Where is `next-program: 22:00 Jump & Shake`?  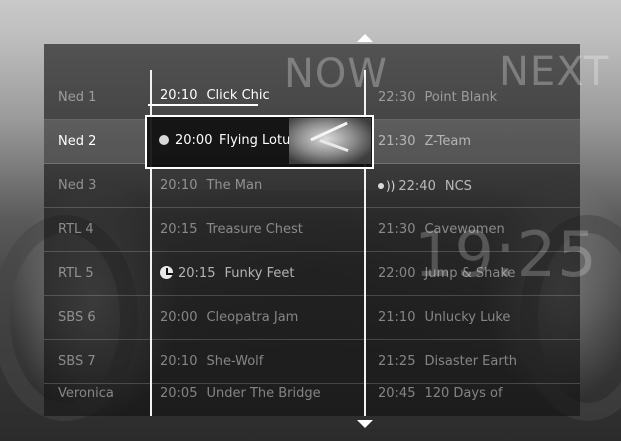 next-program: 22:00 Jump & Shake is located at coordinates (446, 274).